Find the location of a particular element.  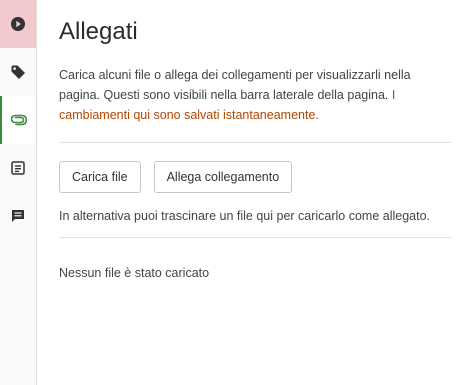

tag-icon is located at coordinates (18, 72).